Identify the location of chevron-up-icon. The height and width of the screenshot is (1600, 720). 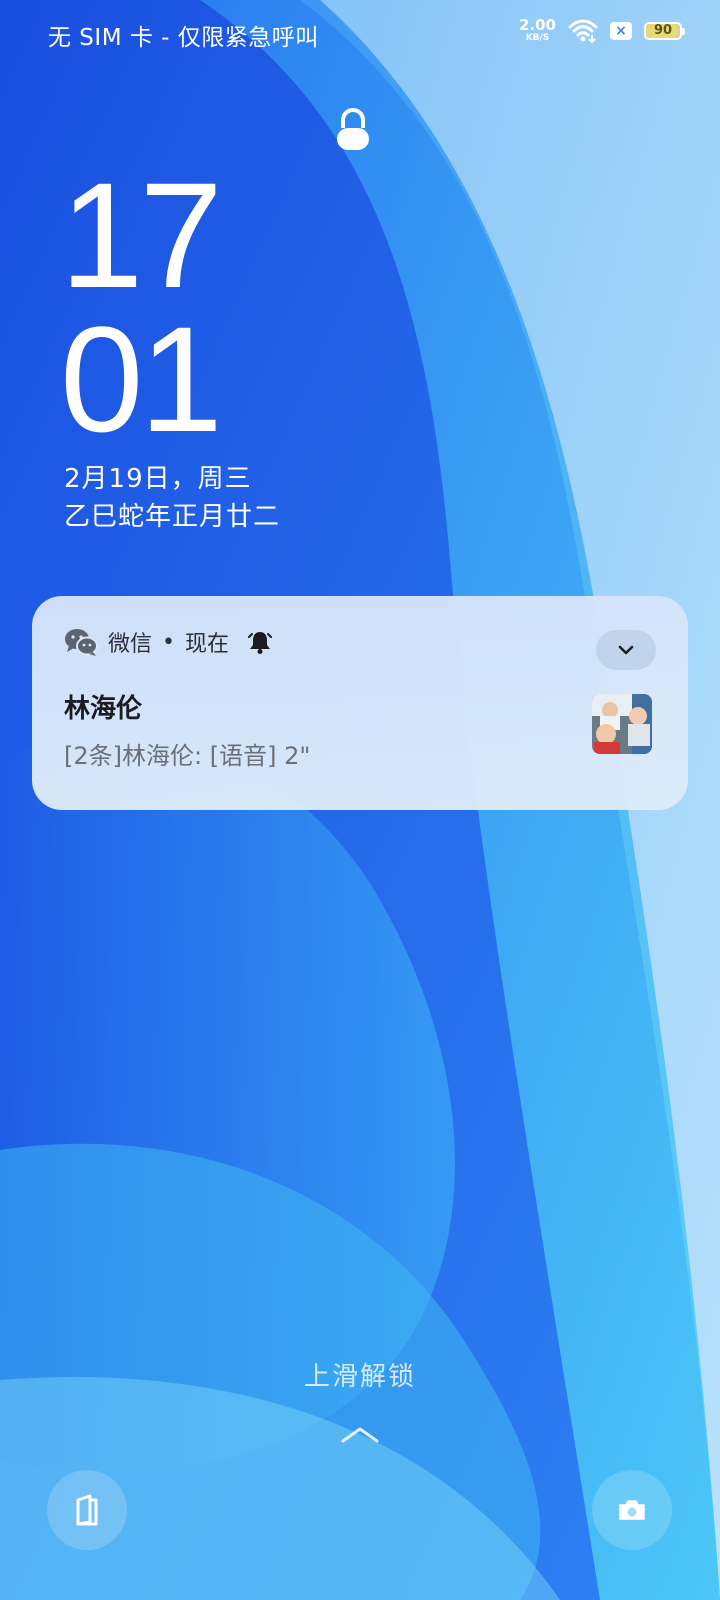
(360, 1434).